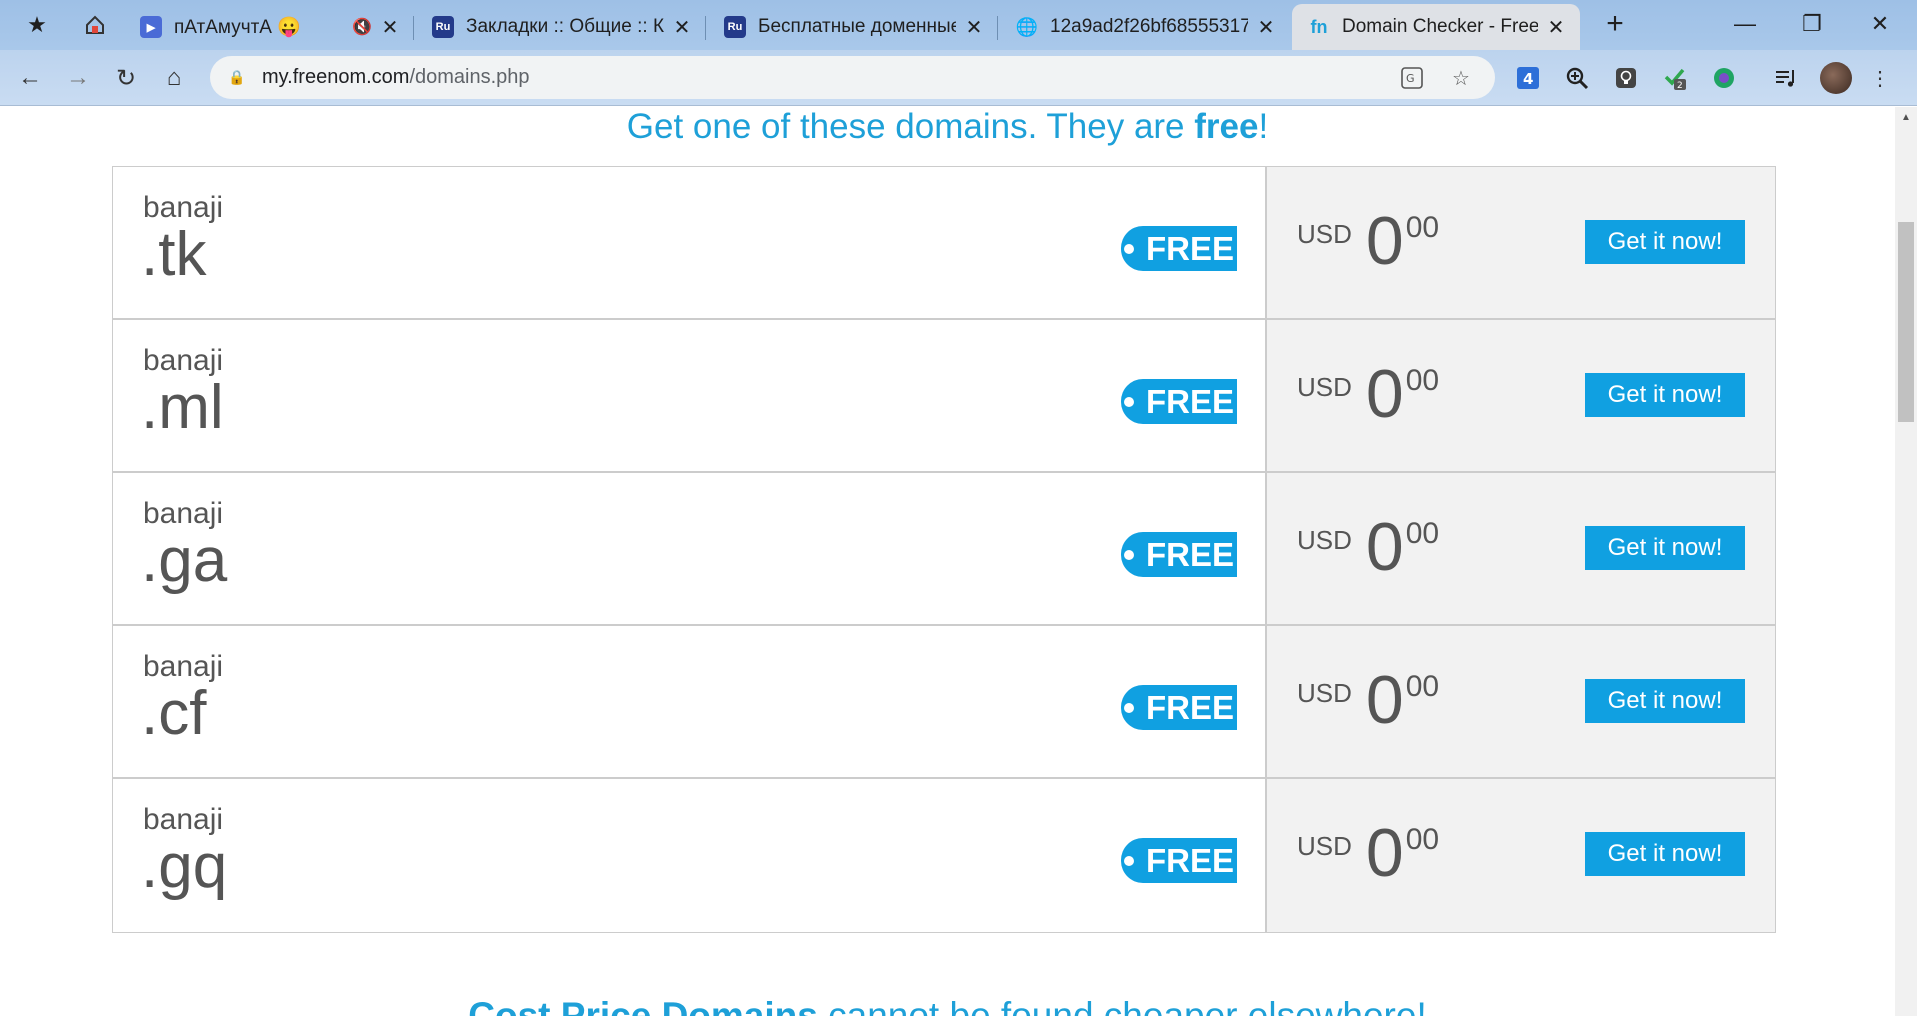 The height and width of the screenshot is (1016, 1917). What do you see at coordinates (269, 27) in the screenshot?
I see `tab-youtube: ▶ пАтАмучтА 😛 🔇 ✕` at bounding box center [269, 27].